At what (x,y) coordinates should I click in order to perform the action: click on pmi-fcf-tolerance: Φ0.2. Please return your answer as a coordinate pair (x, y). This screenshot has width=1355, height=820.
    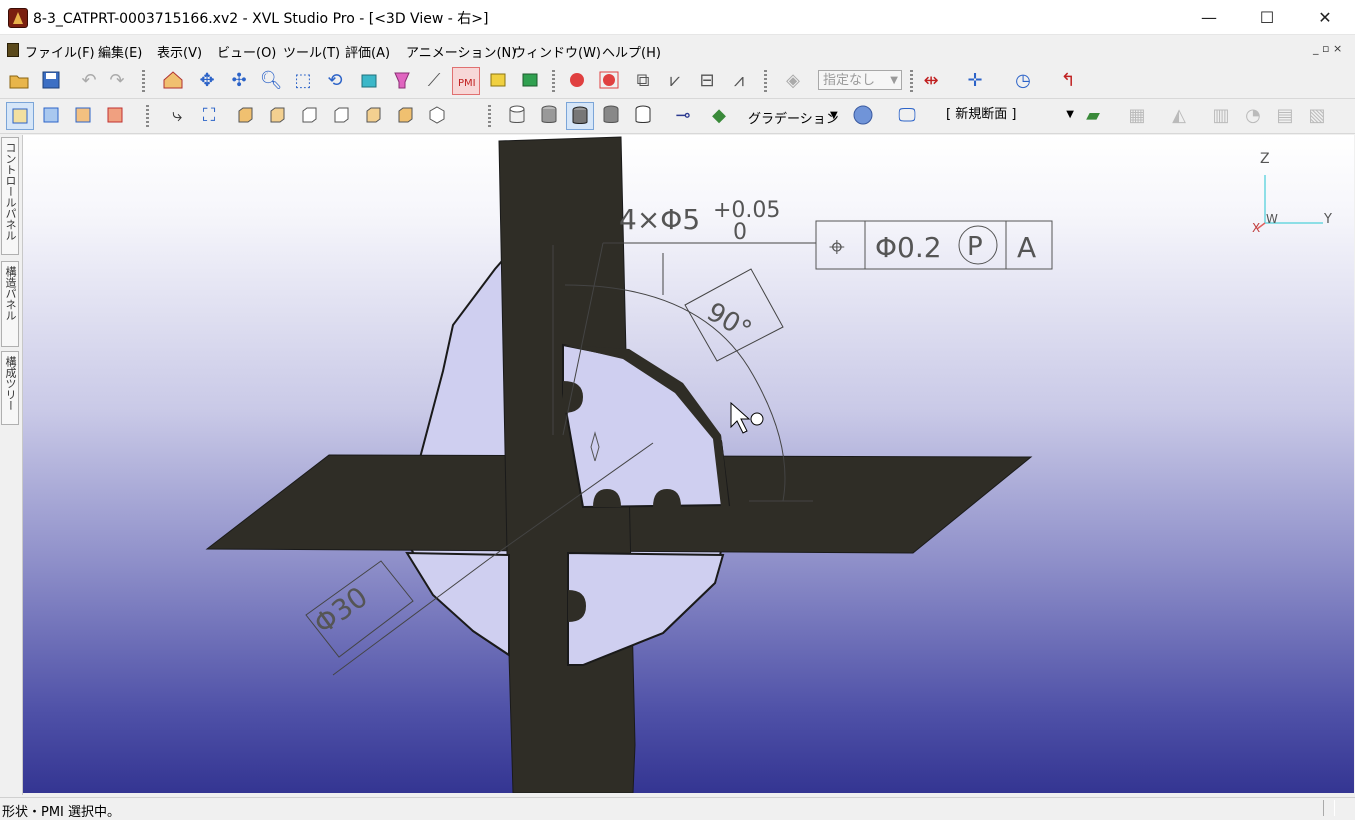
    Looking at the image, I should click on (908, 247).